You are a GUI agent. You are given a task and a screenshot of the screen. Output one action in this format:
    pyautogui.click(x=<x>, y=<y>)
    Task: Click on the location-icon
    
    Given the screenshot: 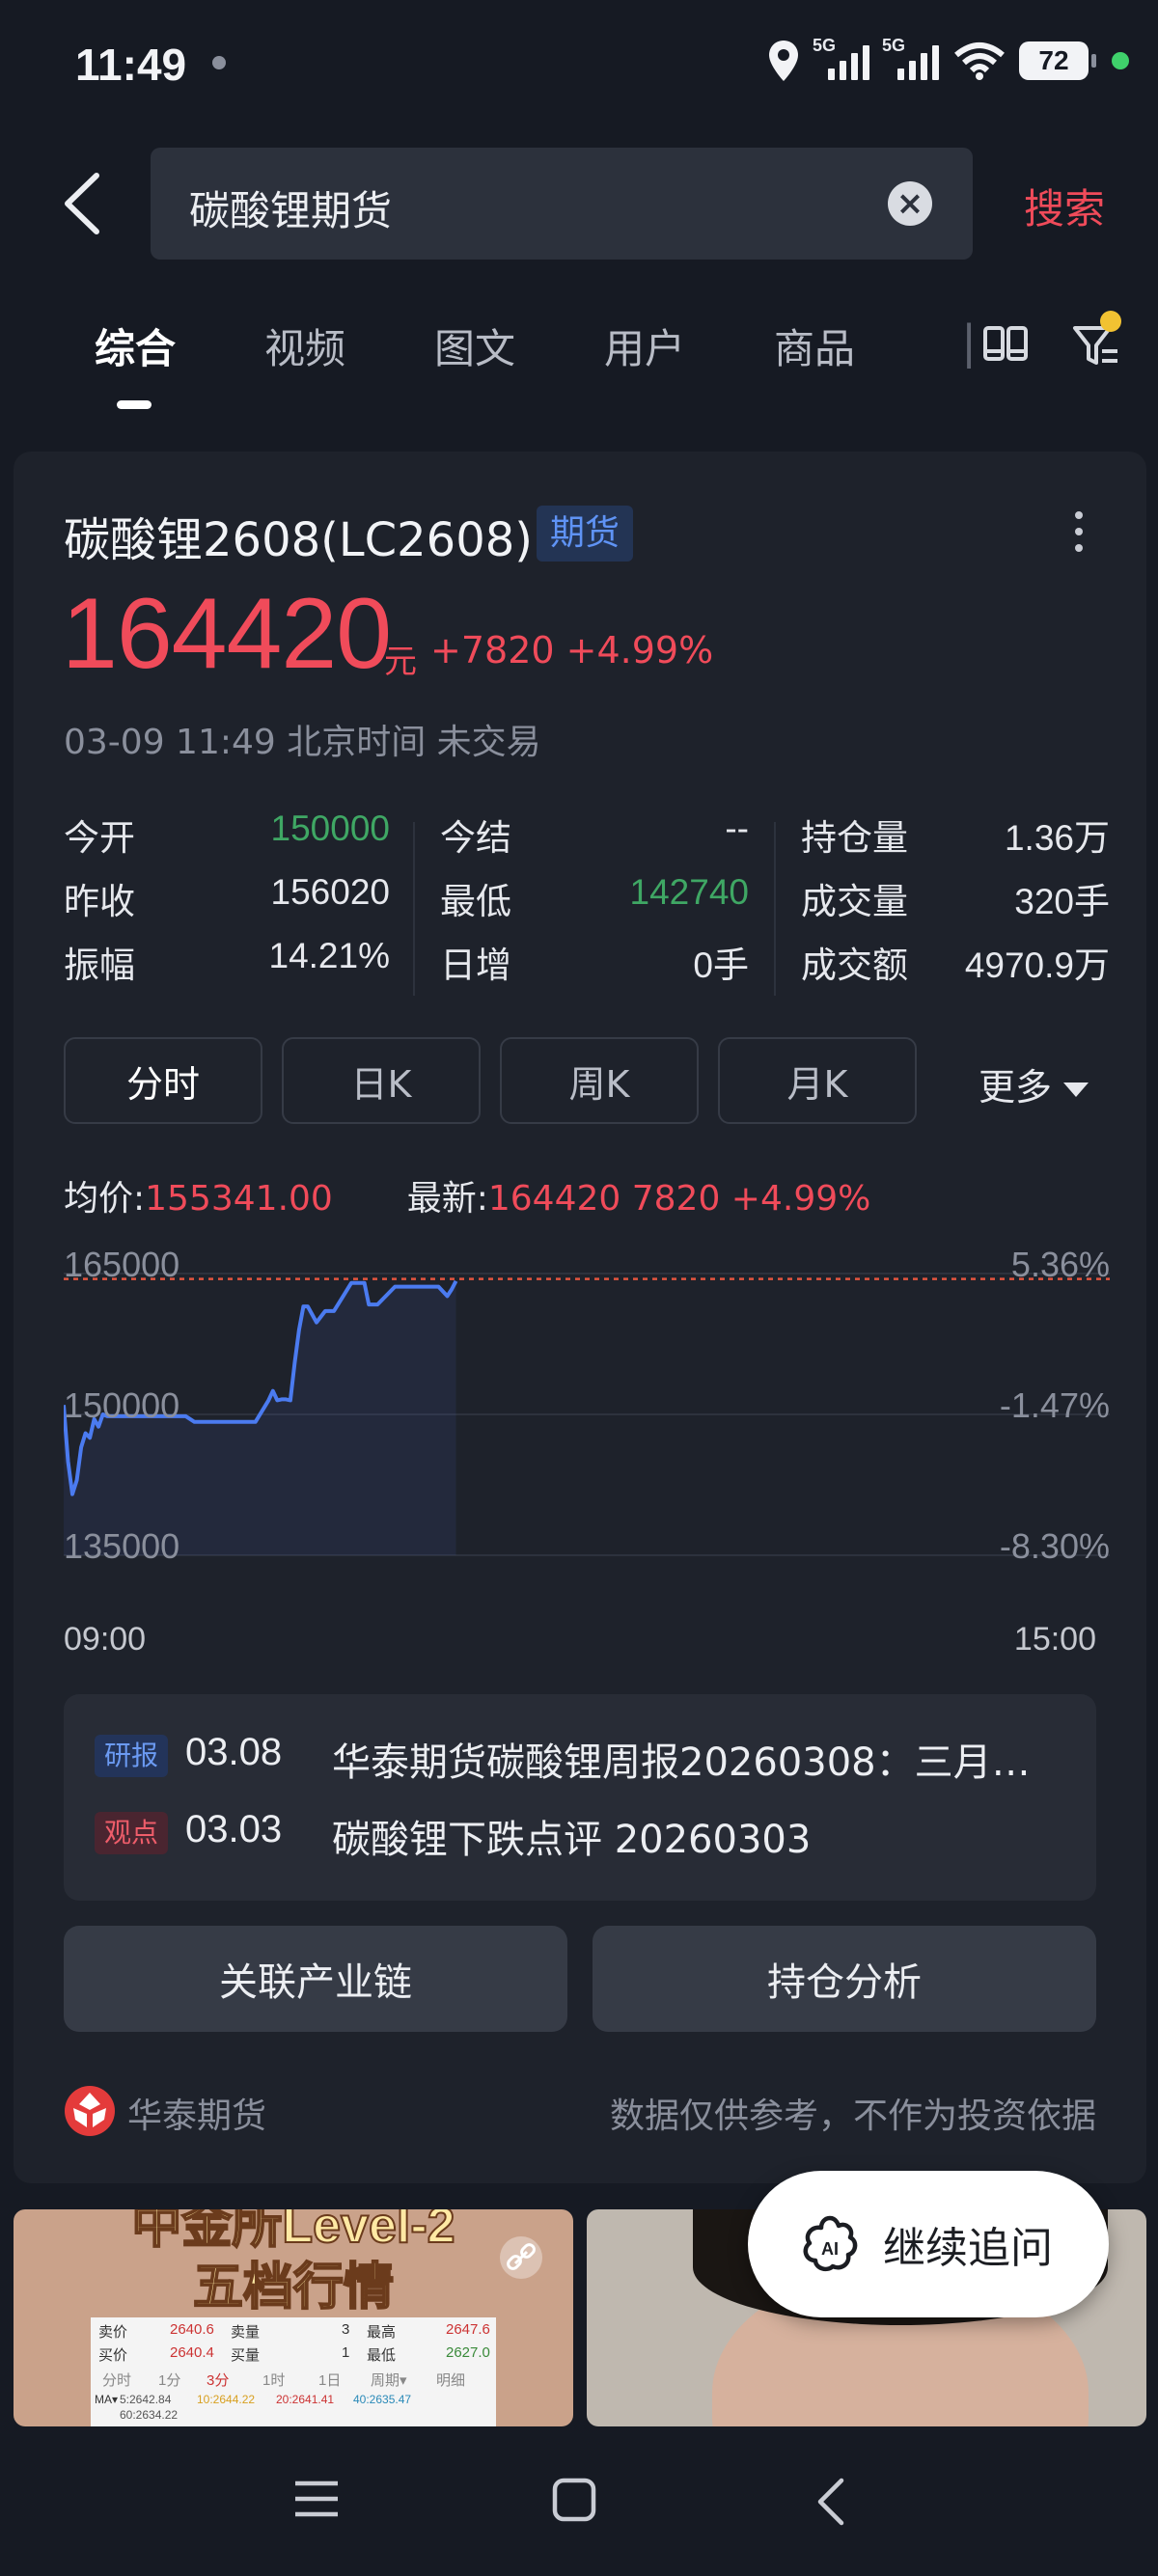 What is the action you would take?
    pyautogui.click(x=783, y=61)
    